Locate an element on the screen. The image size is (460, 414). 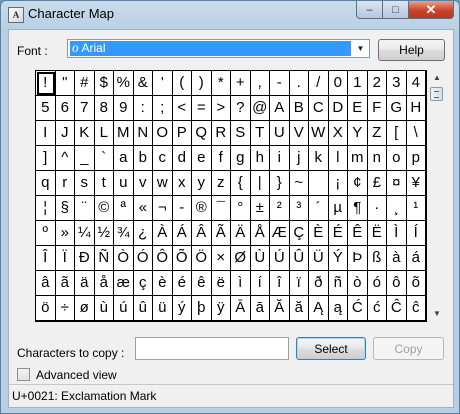
character-cell: ³ is located at coordinates (299, 208).